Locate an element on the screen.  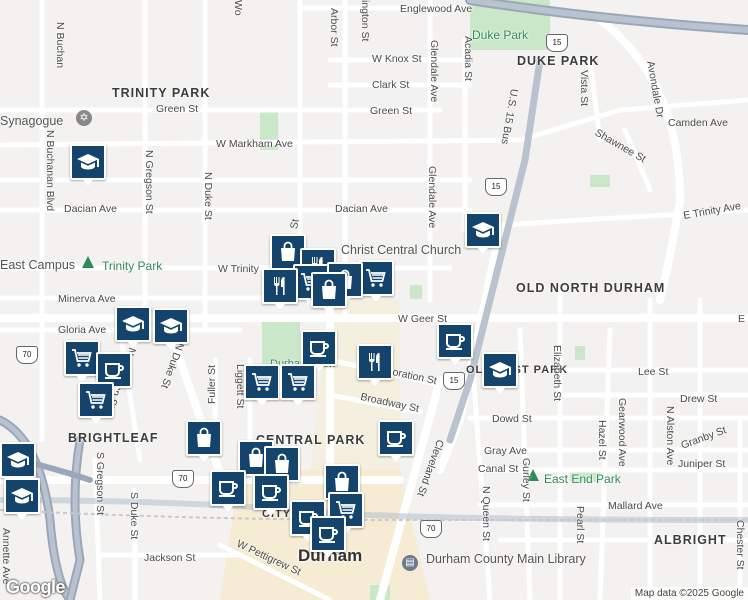
street-label: Arbor St is located at coordinates (334, 27).